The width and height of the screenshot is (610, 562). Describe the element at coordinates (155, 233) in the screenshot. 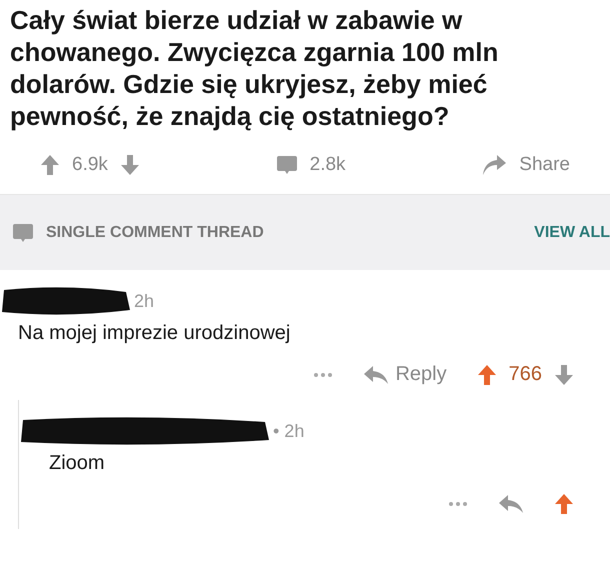

I see `thread-label: SINGLE COMMENT THREAD` at that location.